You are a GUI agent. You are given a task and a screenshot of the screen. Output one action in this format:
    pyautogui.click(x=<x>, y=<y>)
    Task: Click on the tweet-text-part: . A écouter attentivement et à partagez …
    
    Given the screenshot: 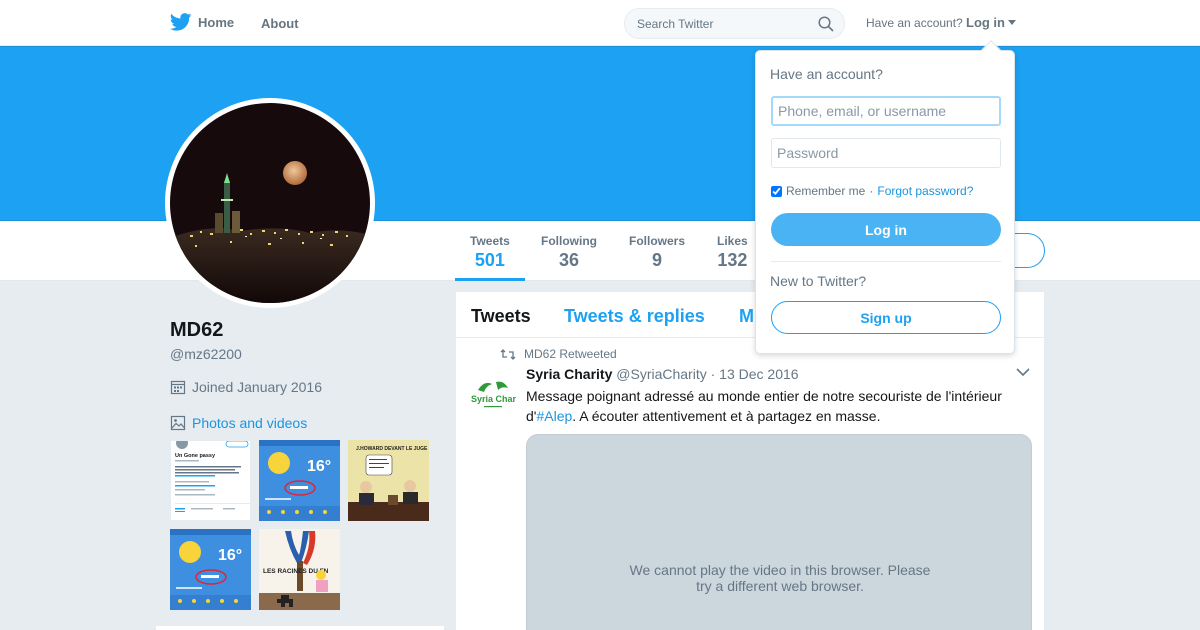 What is the action you would take?
    pyautogui.click(x=726, y=416)
    